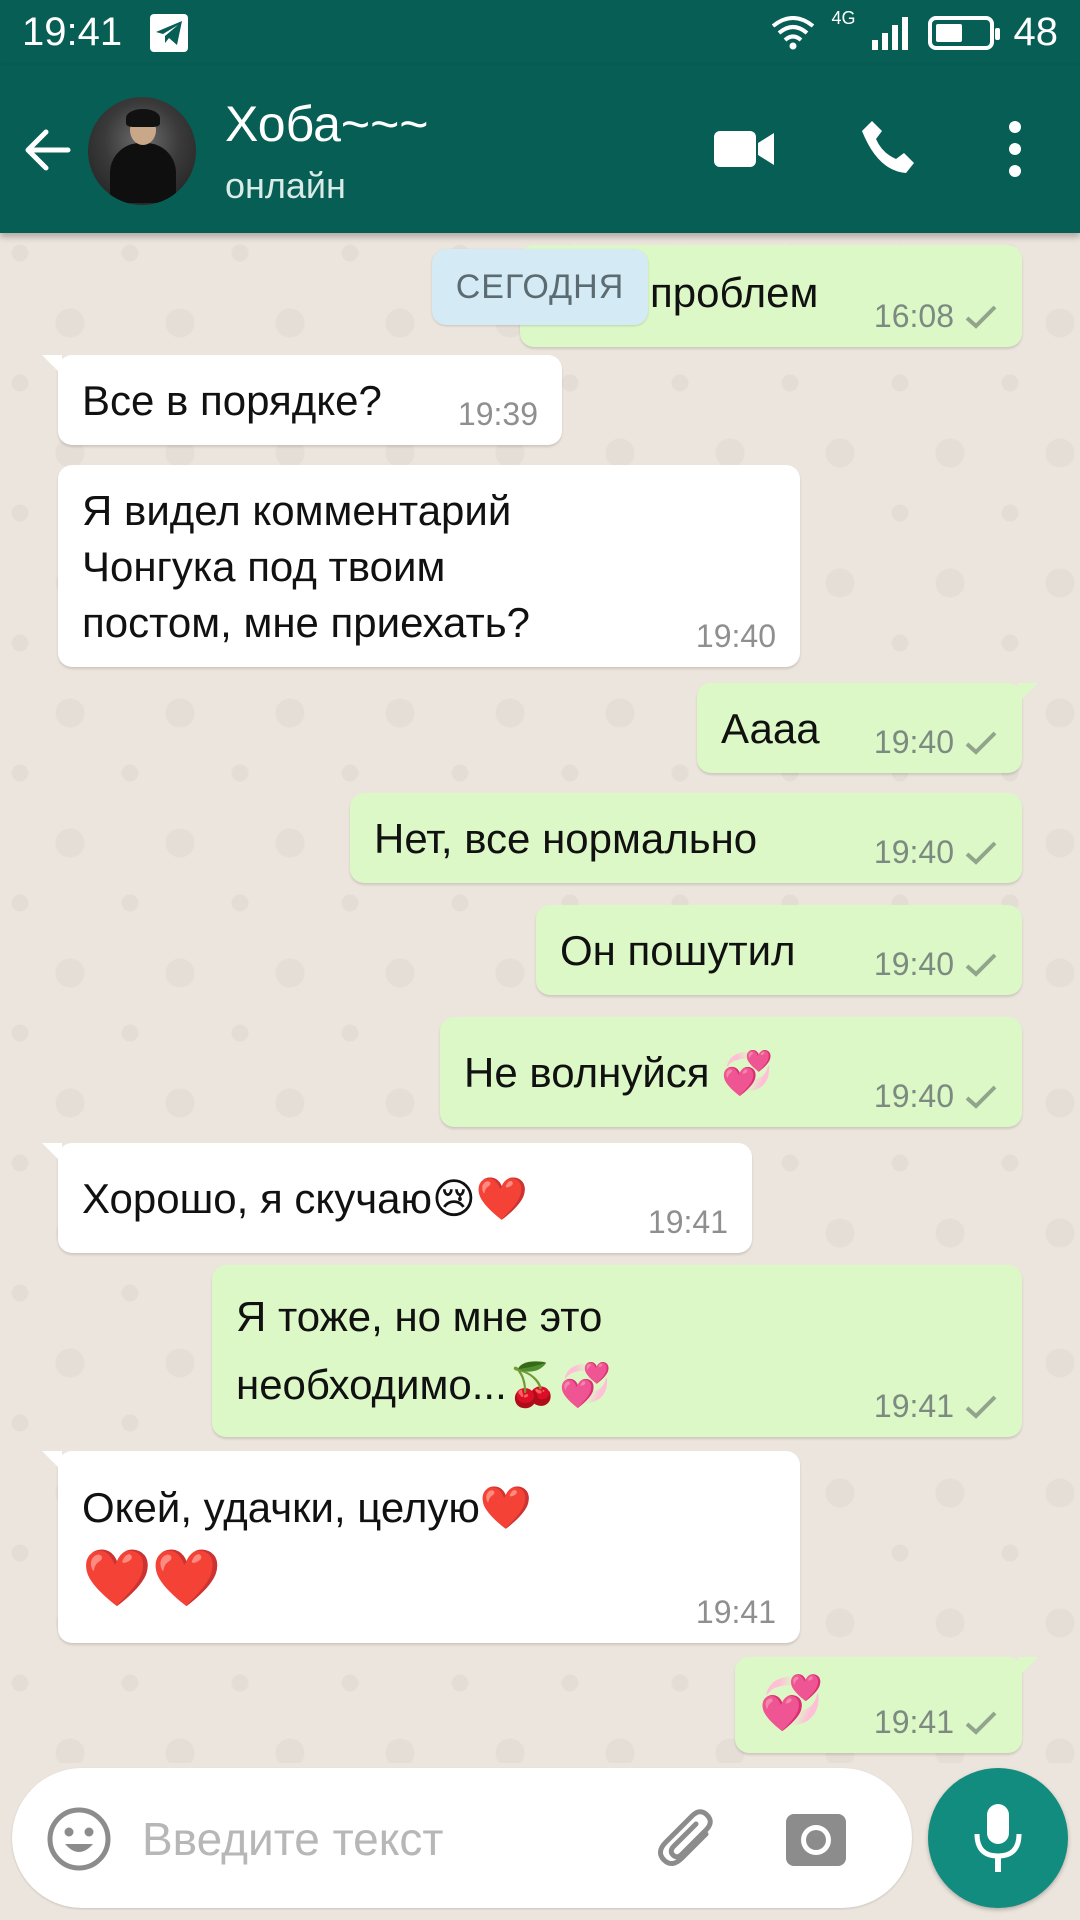 The image size is (1080, 1920). I want to click on message-bubble-incoming: Все в порядке? 19:39, so click(302, 400).